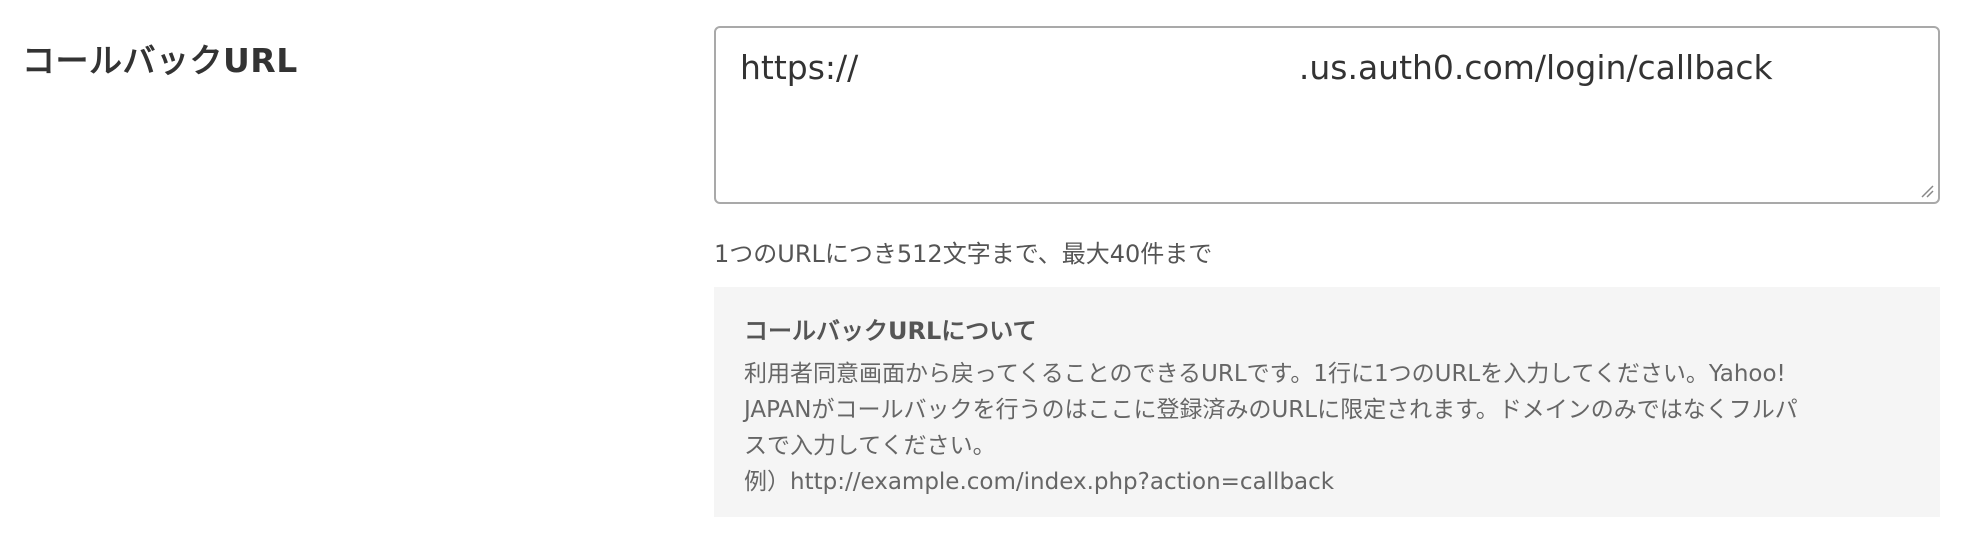  What do you see at coordinates (1256, 67) in the screenshot?
I see `callback-url-value: https:// .us.auth0.com/login/callback` at bounding box center [1256, 67].